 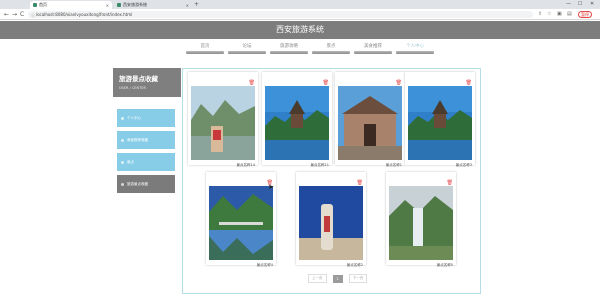 I want to click on info-icon: ⓘ, so click(x=33, y=15).